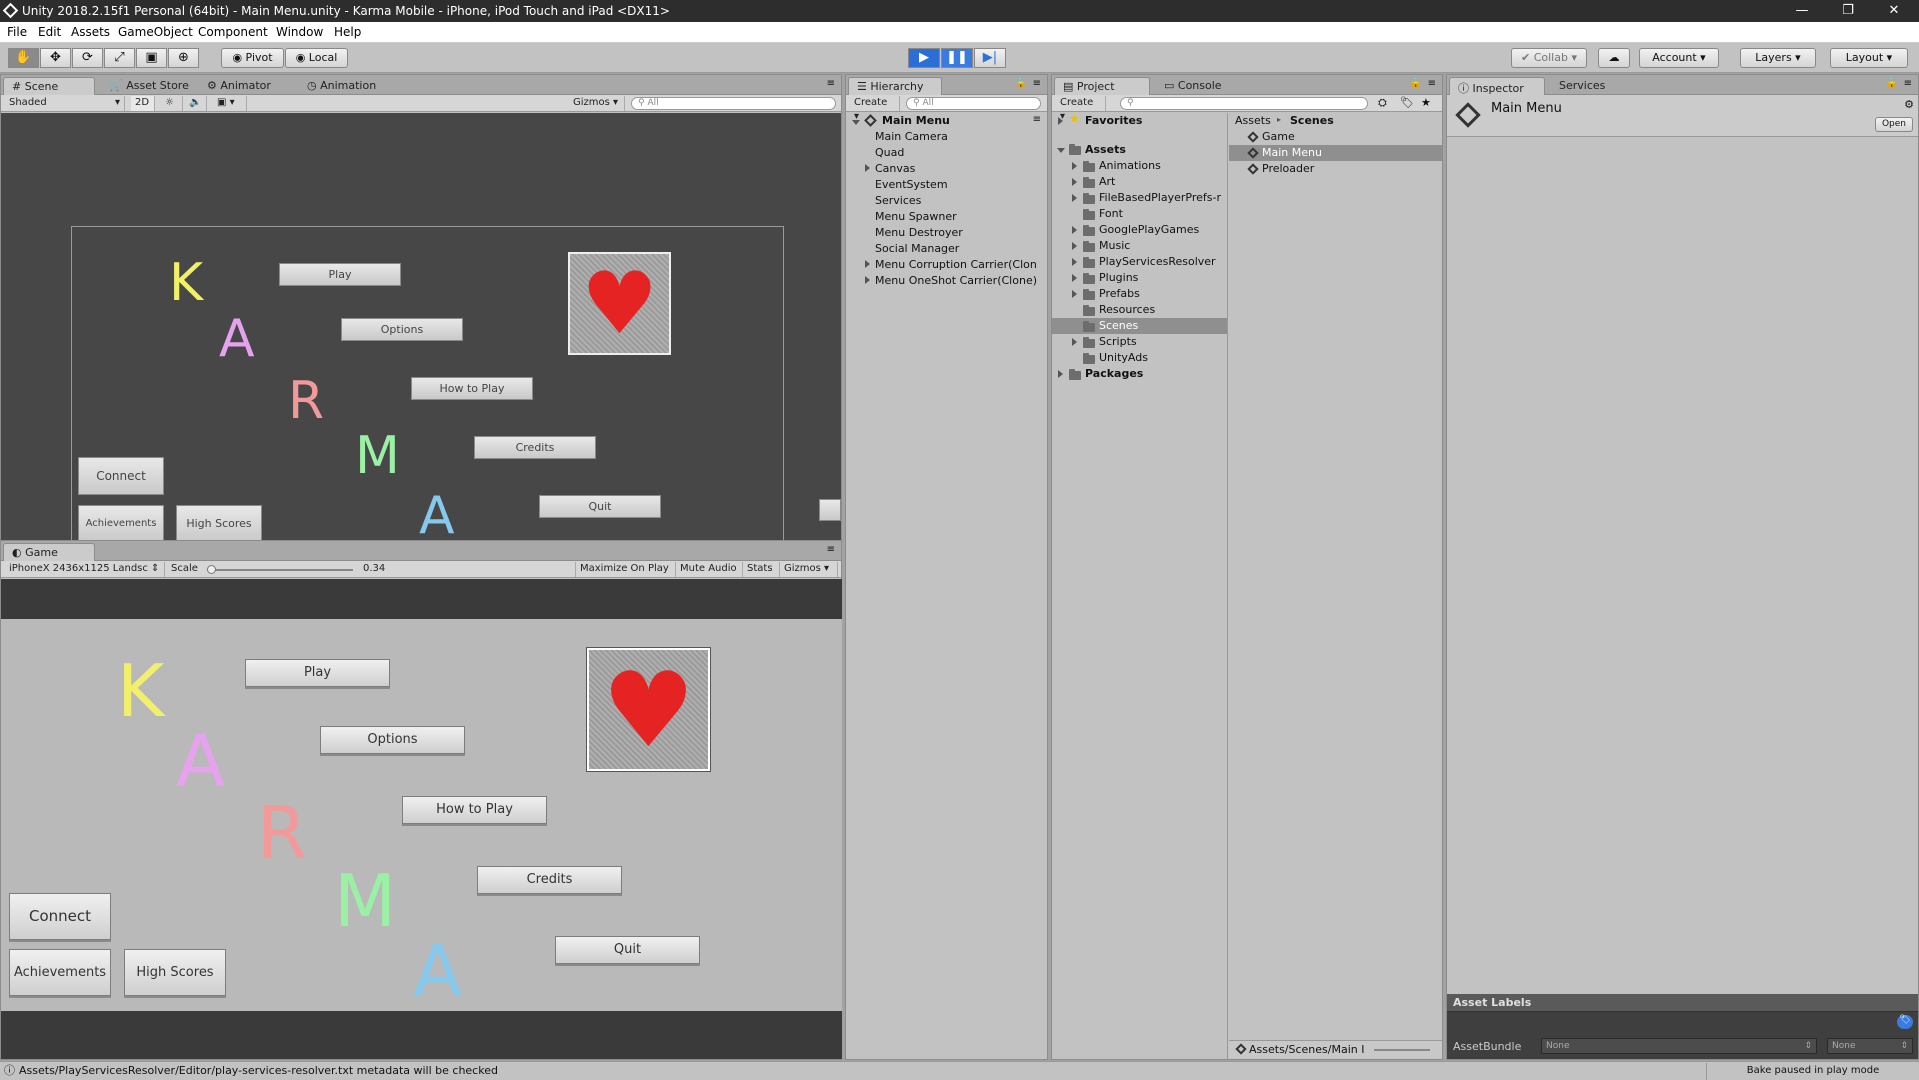  Describe the element at coordinates (172, 103) in the screenshot. I see `lighting-icon: ☼` at that location.